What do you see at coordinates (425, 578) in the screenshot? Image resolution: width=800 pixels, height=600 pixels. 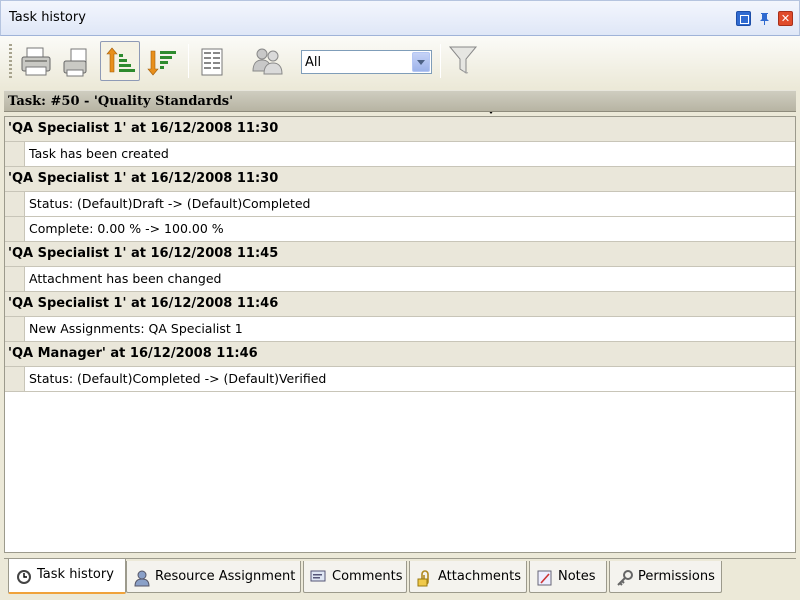 I see `paperclip-icon` at bounding box center [425, 578].